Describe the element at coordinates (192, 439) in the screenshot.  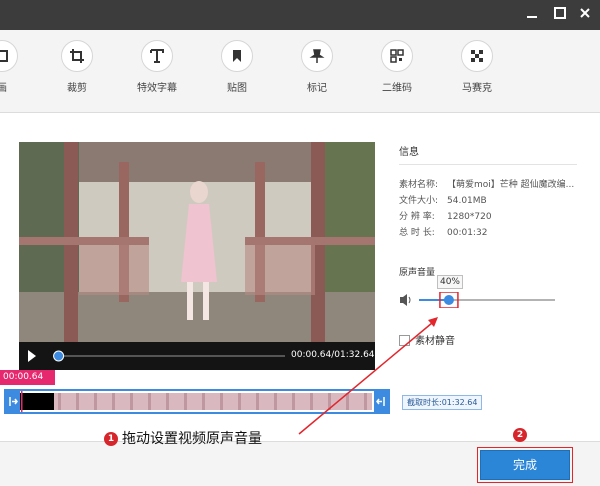
I see `step-1-instruction: 拖动设置视频原声音量` at that location.